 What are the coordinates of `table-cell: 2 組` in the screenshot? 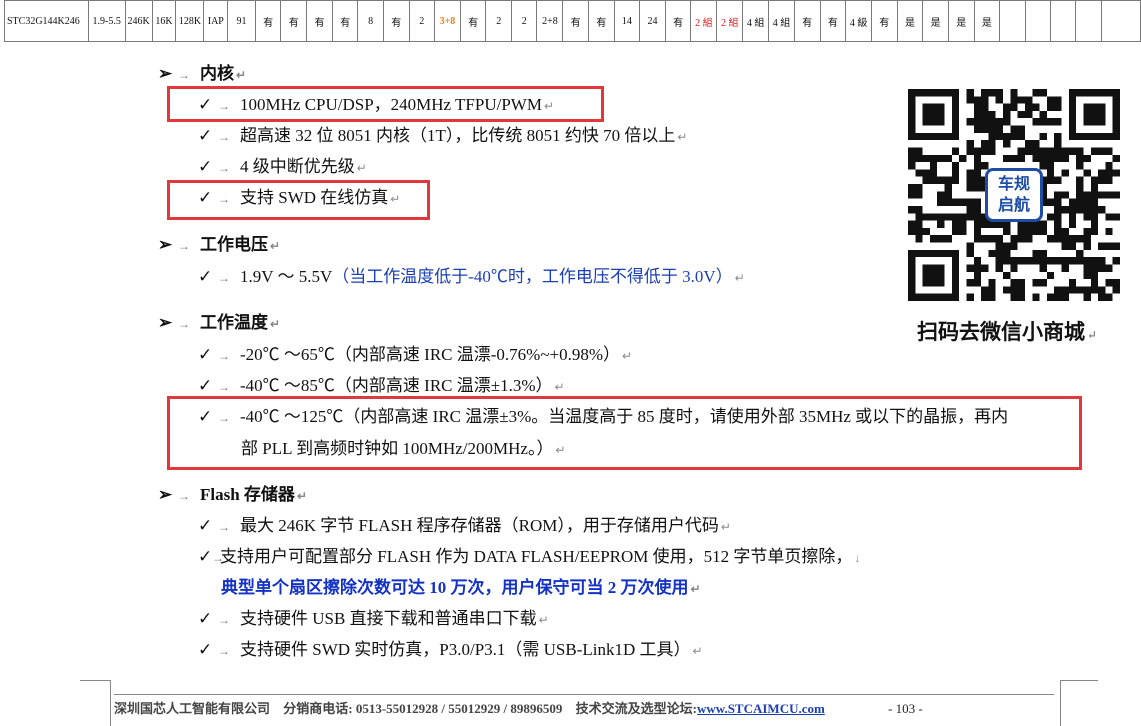 It's located at (730, 21).